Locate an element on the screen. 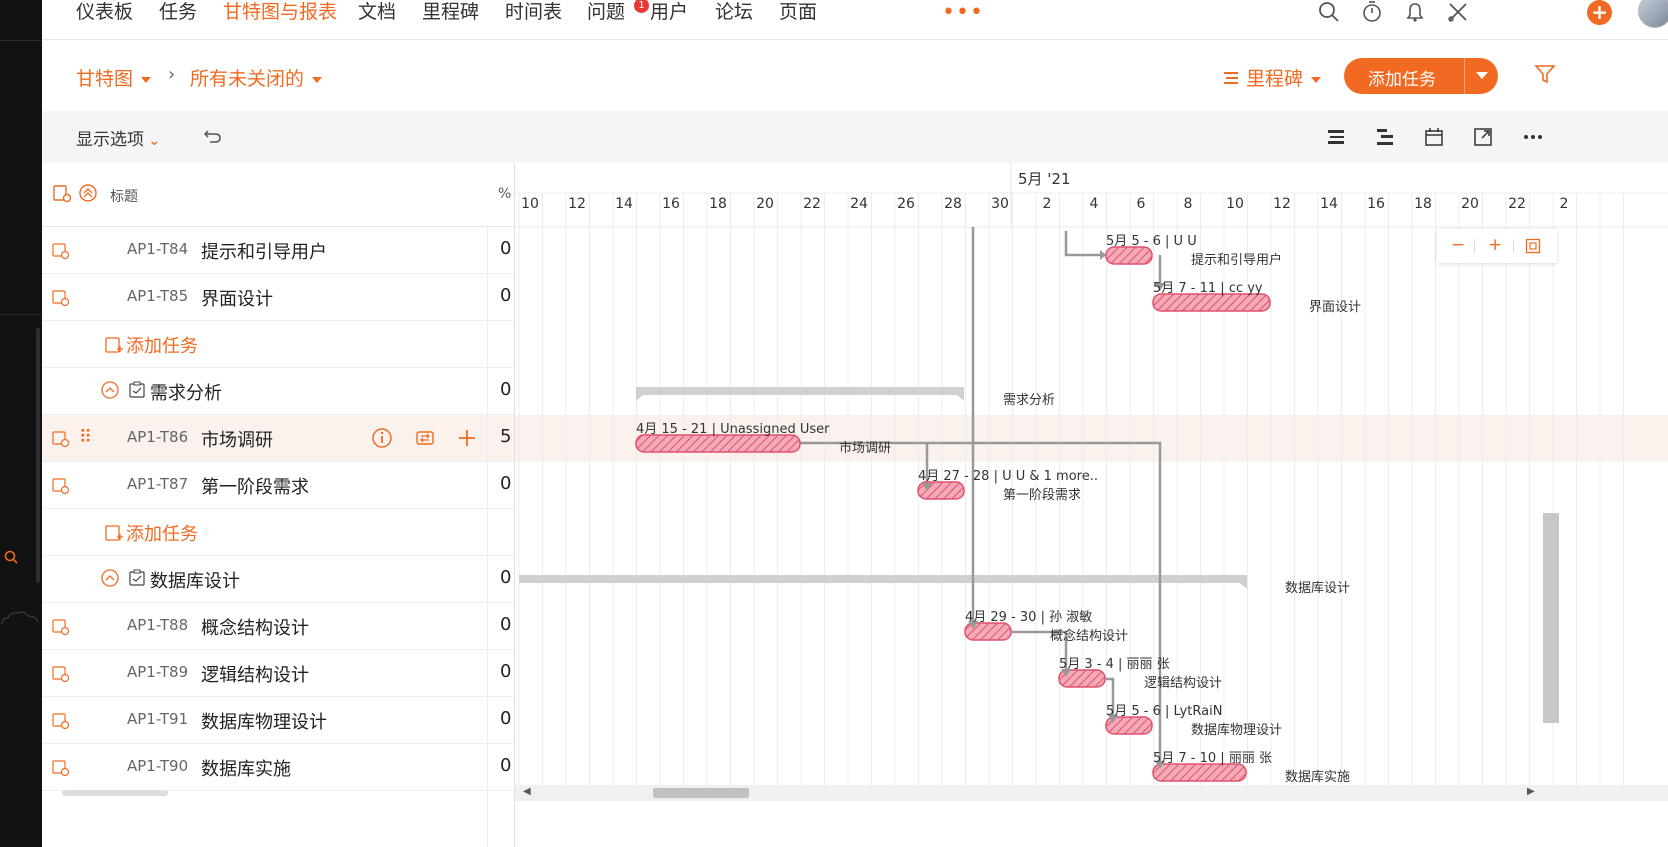 Image resolution: width=1668 pixels, height=847 pixels. group-percent: 0 is located at coordinates (506, 577).